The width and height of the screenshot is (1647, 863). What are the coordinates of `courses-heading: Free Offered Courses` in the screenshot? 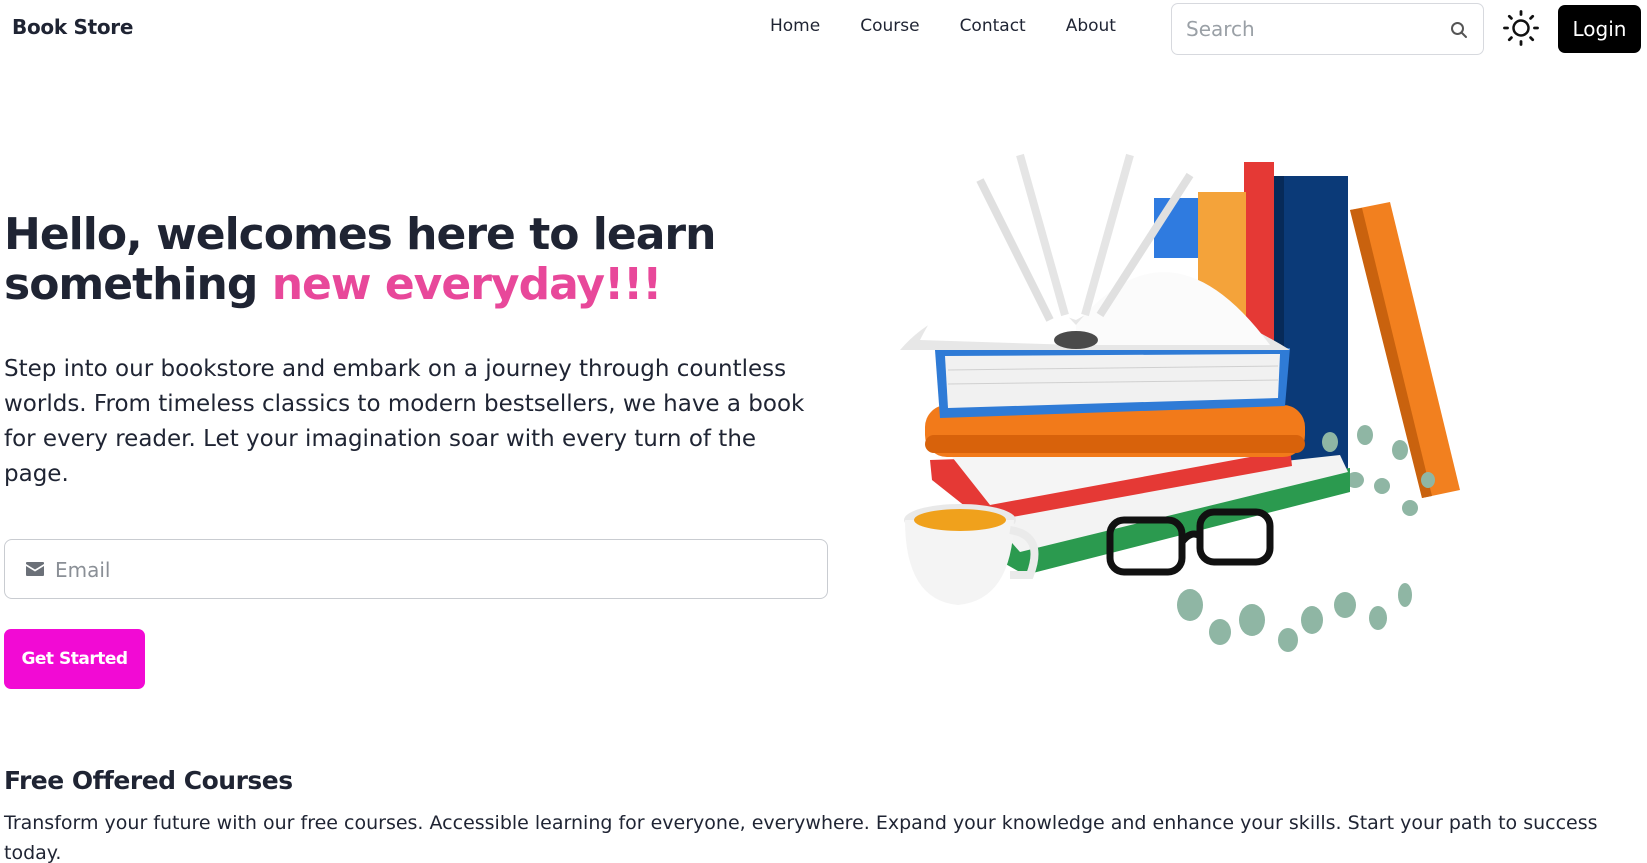 It's located at (148, 780).